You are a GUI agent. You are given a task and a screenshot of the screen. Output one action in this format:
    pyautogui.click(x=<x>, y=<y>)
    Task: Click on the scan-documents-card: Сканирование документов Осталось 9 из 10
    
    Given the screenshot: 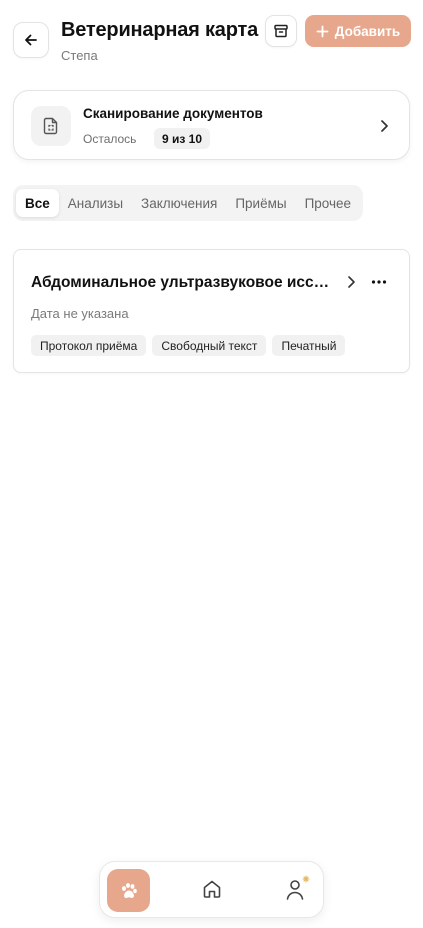 What is the action you would take?
    pyautogui.click(x=211, y=125)
    